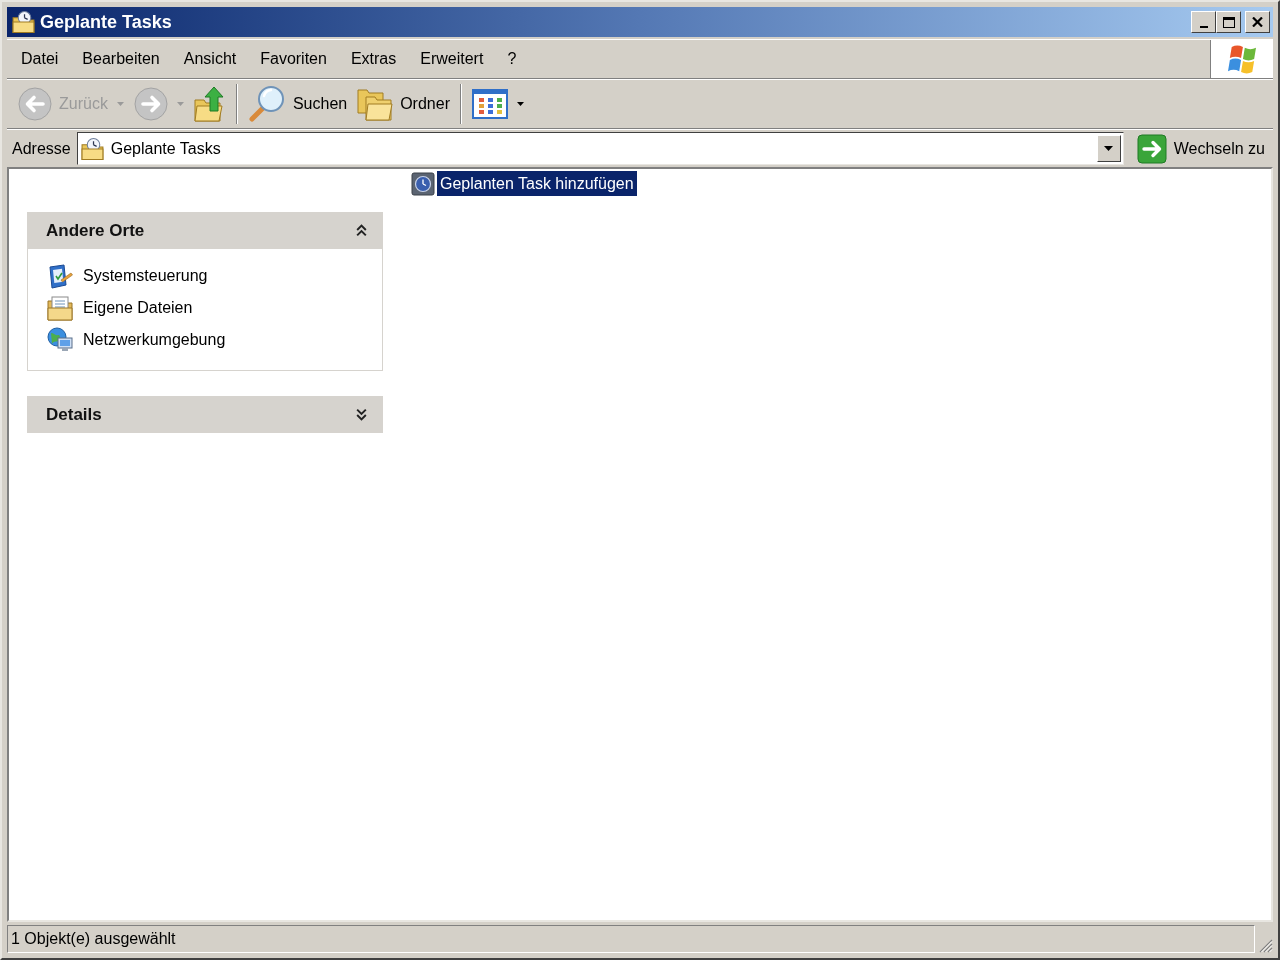  I want to click on place-link: Eigene Dateien, so click(120, 308).